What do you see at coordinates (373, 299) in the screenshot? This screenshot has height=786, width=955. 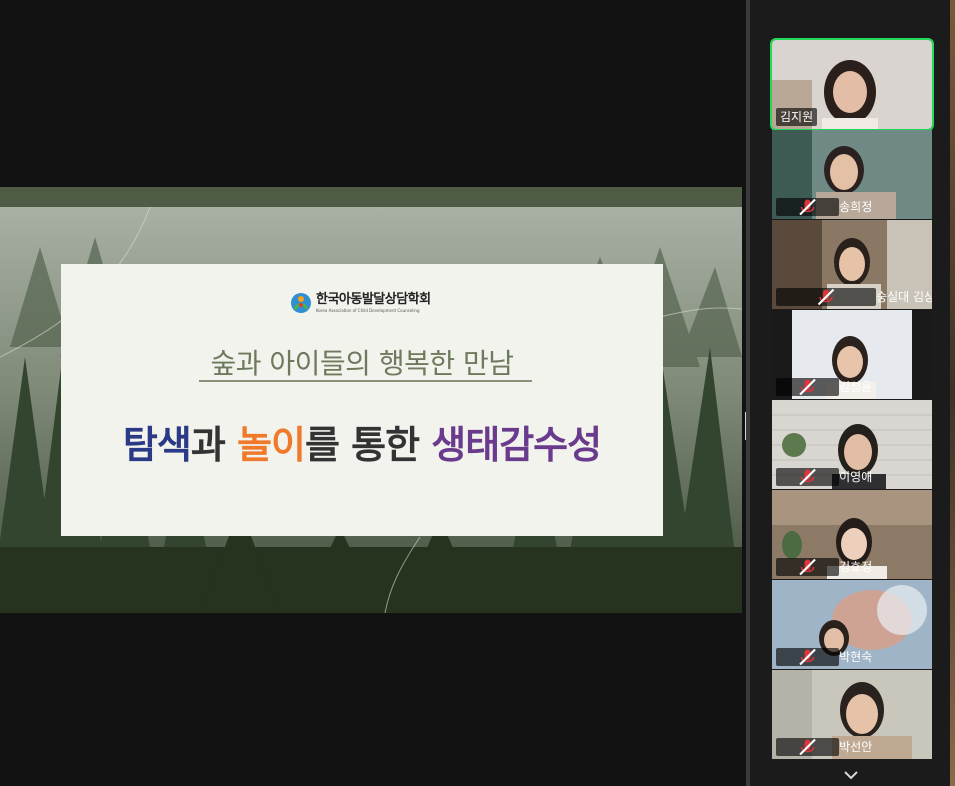 I see `logo-korean-text: 한국아동발달상담학회` at bounding box center [373, 299].